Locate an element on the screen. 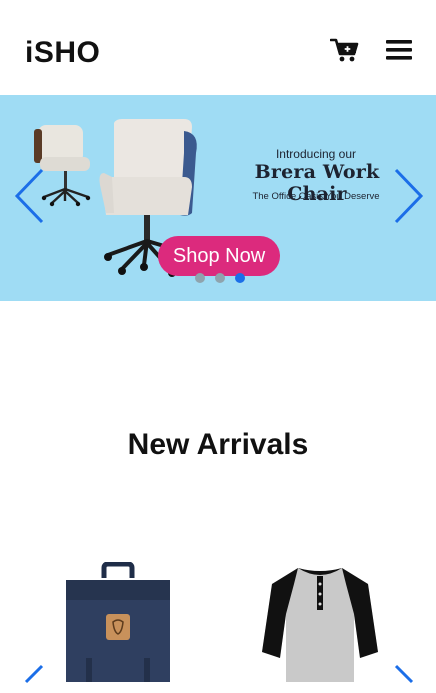  new-arrivals-heading: New Arrivals is located at coordinates (218, 444).